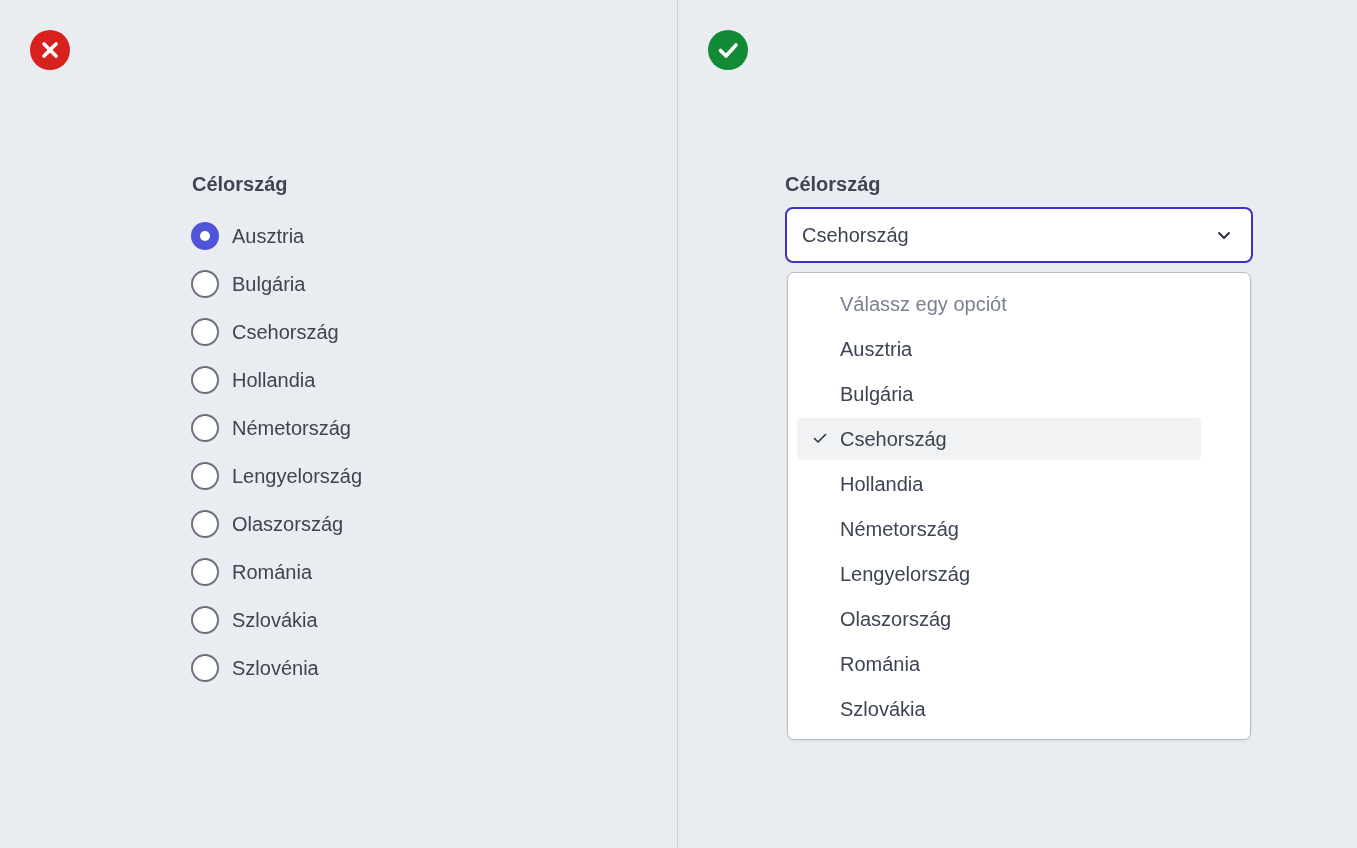 The image size is (1357, 848). What do you see at coordinates (999, 484) in the screenshot?
I see `dropdown-option: Hollandia` at bounding box center [999, 484].